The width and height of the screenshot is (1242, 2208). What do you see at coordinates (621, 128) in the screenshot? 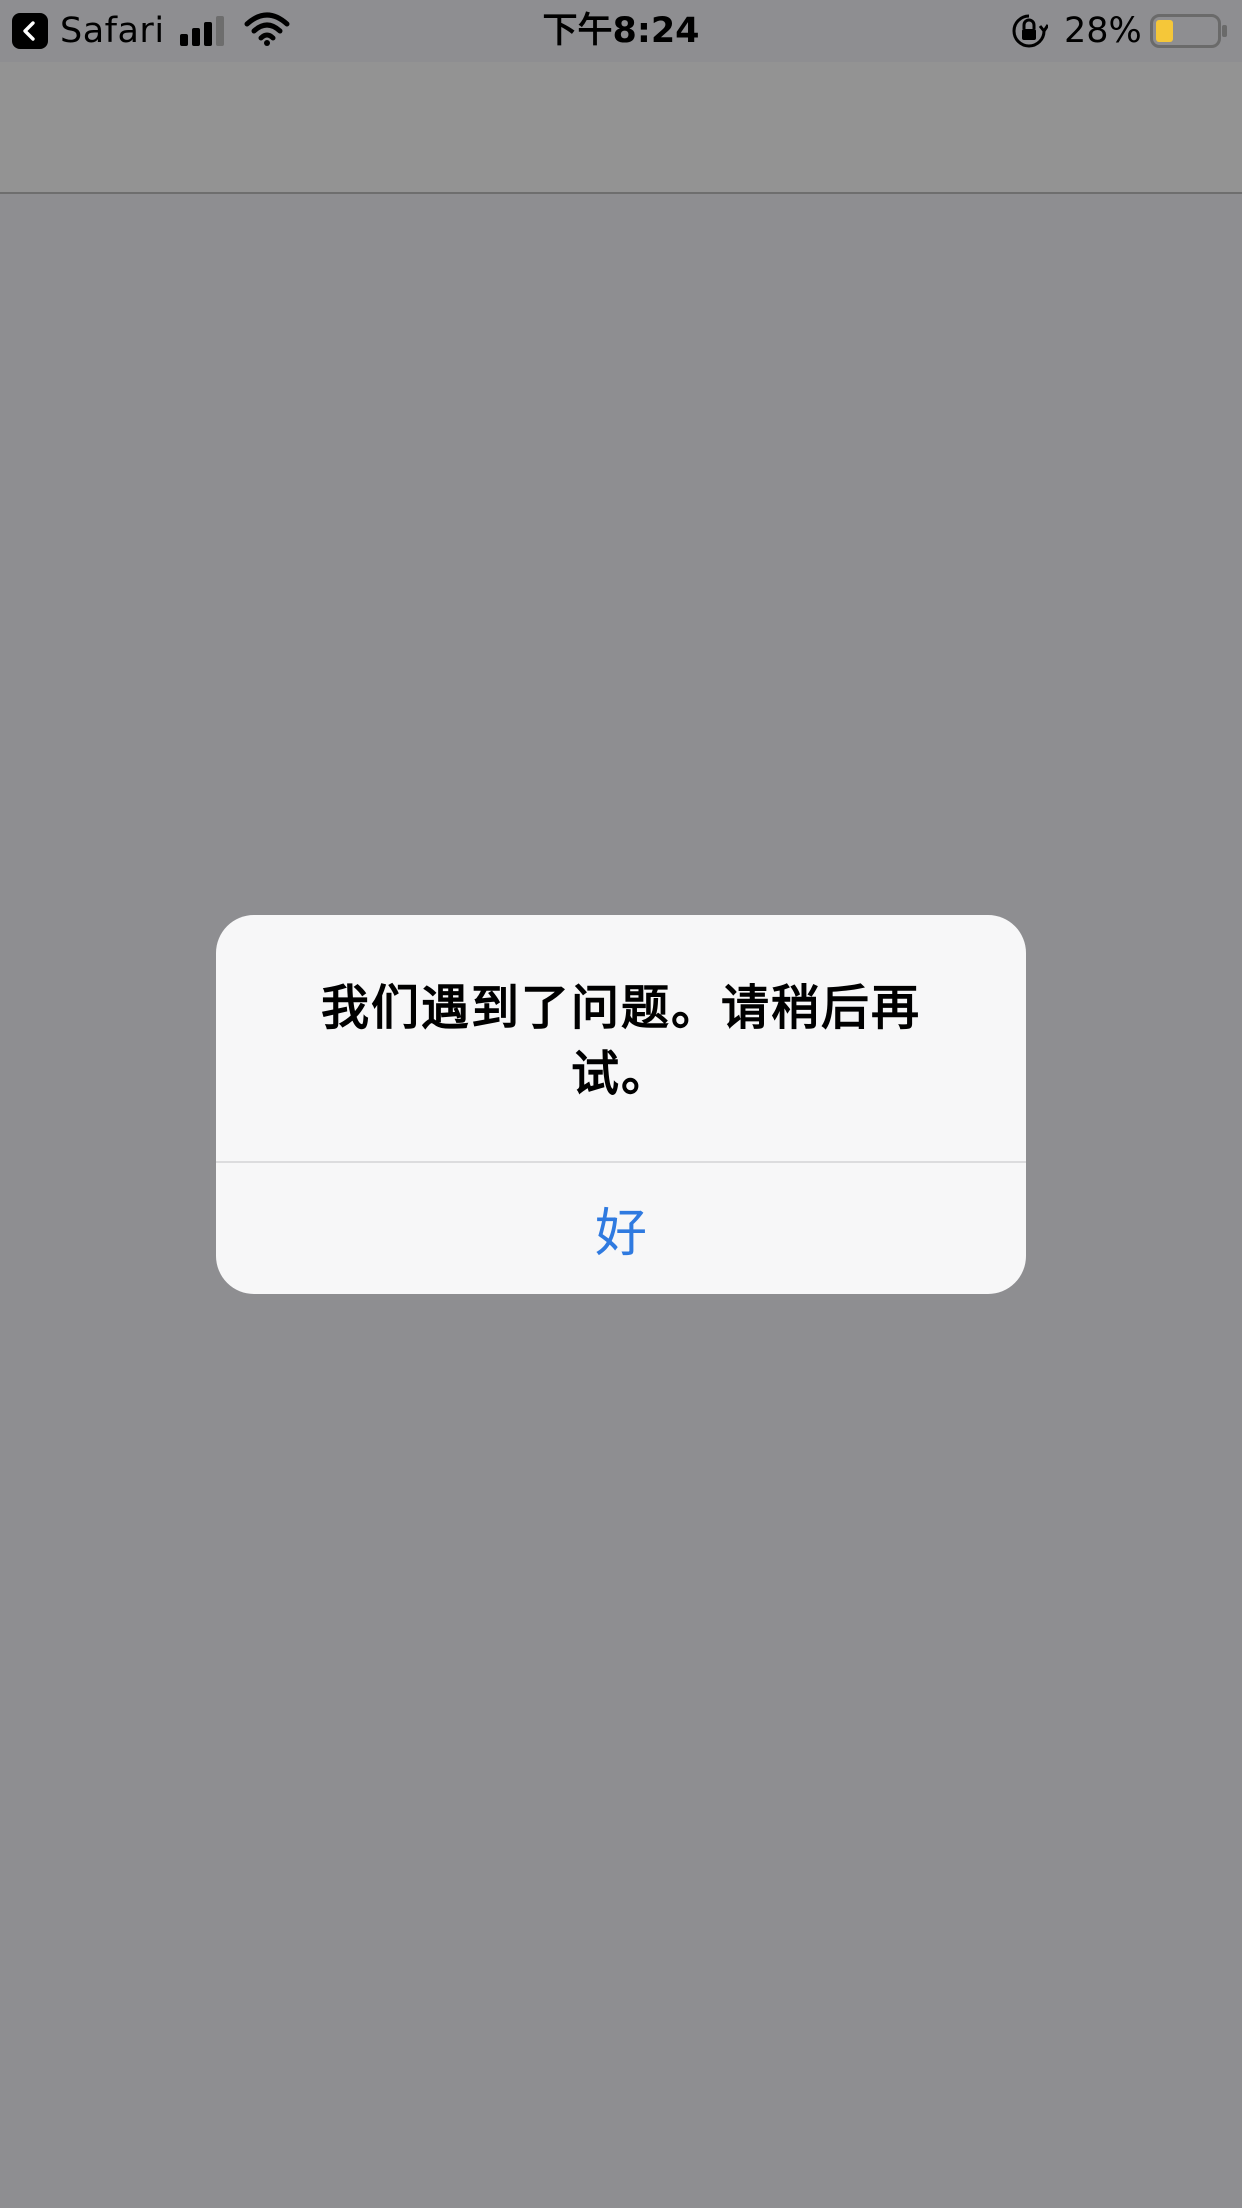
I see `navigation-bar` at bounding box center [621, 128].